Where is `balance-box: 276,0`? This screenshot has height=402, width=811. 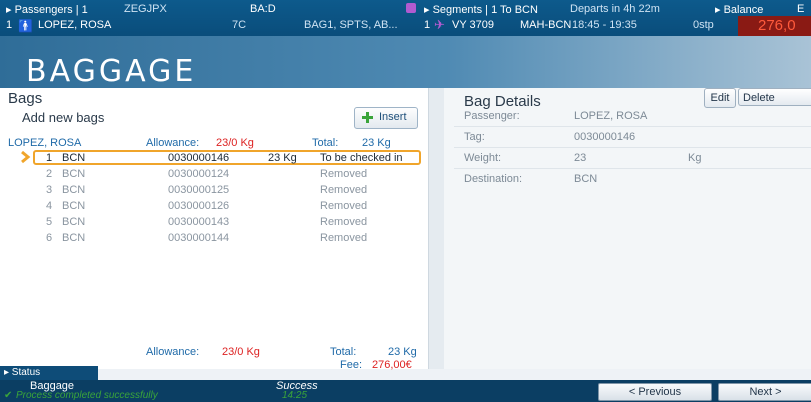 balance-box: 276,0 is located at coordinates (774, 26).